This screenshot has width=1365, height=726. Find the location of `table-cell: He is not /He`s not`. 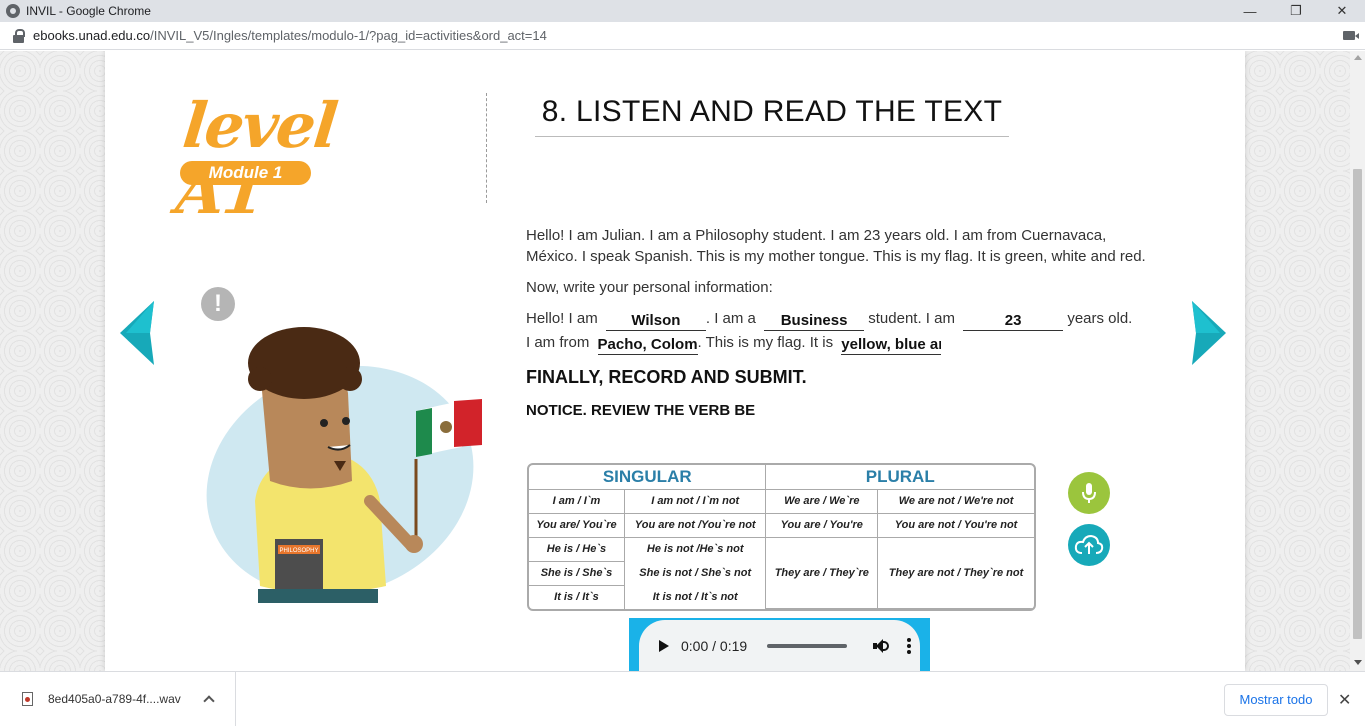

table-cell: He is not /He`s not is located at coordinates (695, 549).